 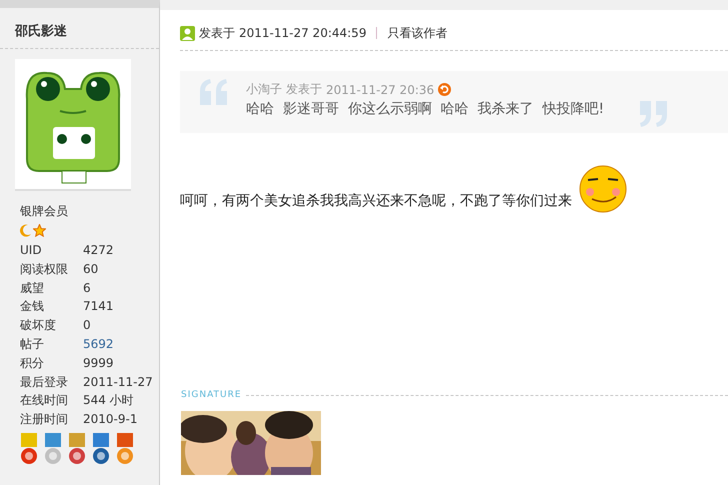 What do you see at coordinates (304, 89) in the screenshot?
I see `quote-posted-label: 发表于` at bounding box center [304, 89].